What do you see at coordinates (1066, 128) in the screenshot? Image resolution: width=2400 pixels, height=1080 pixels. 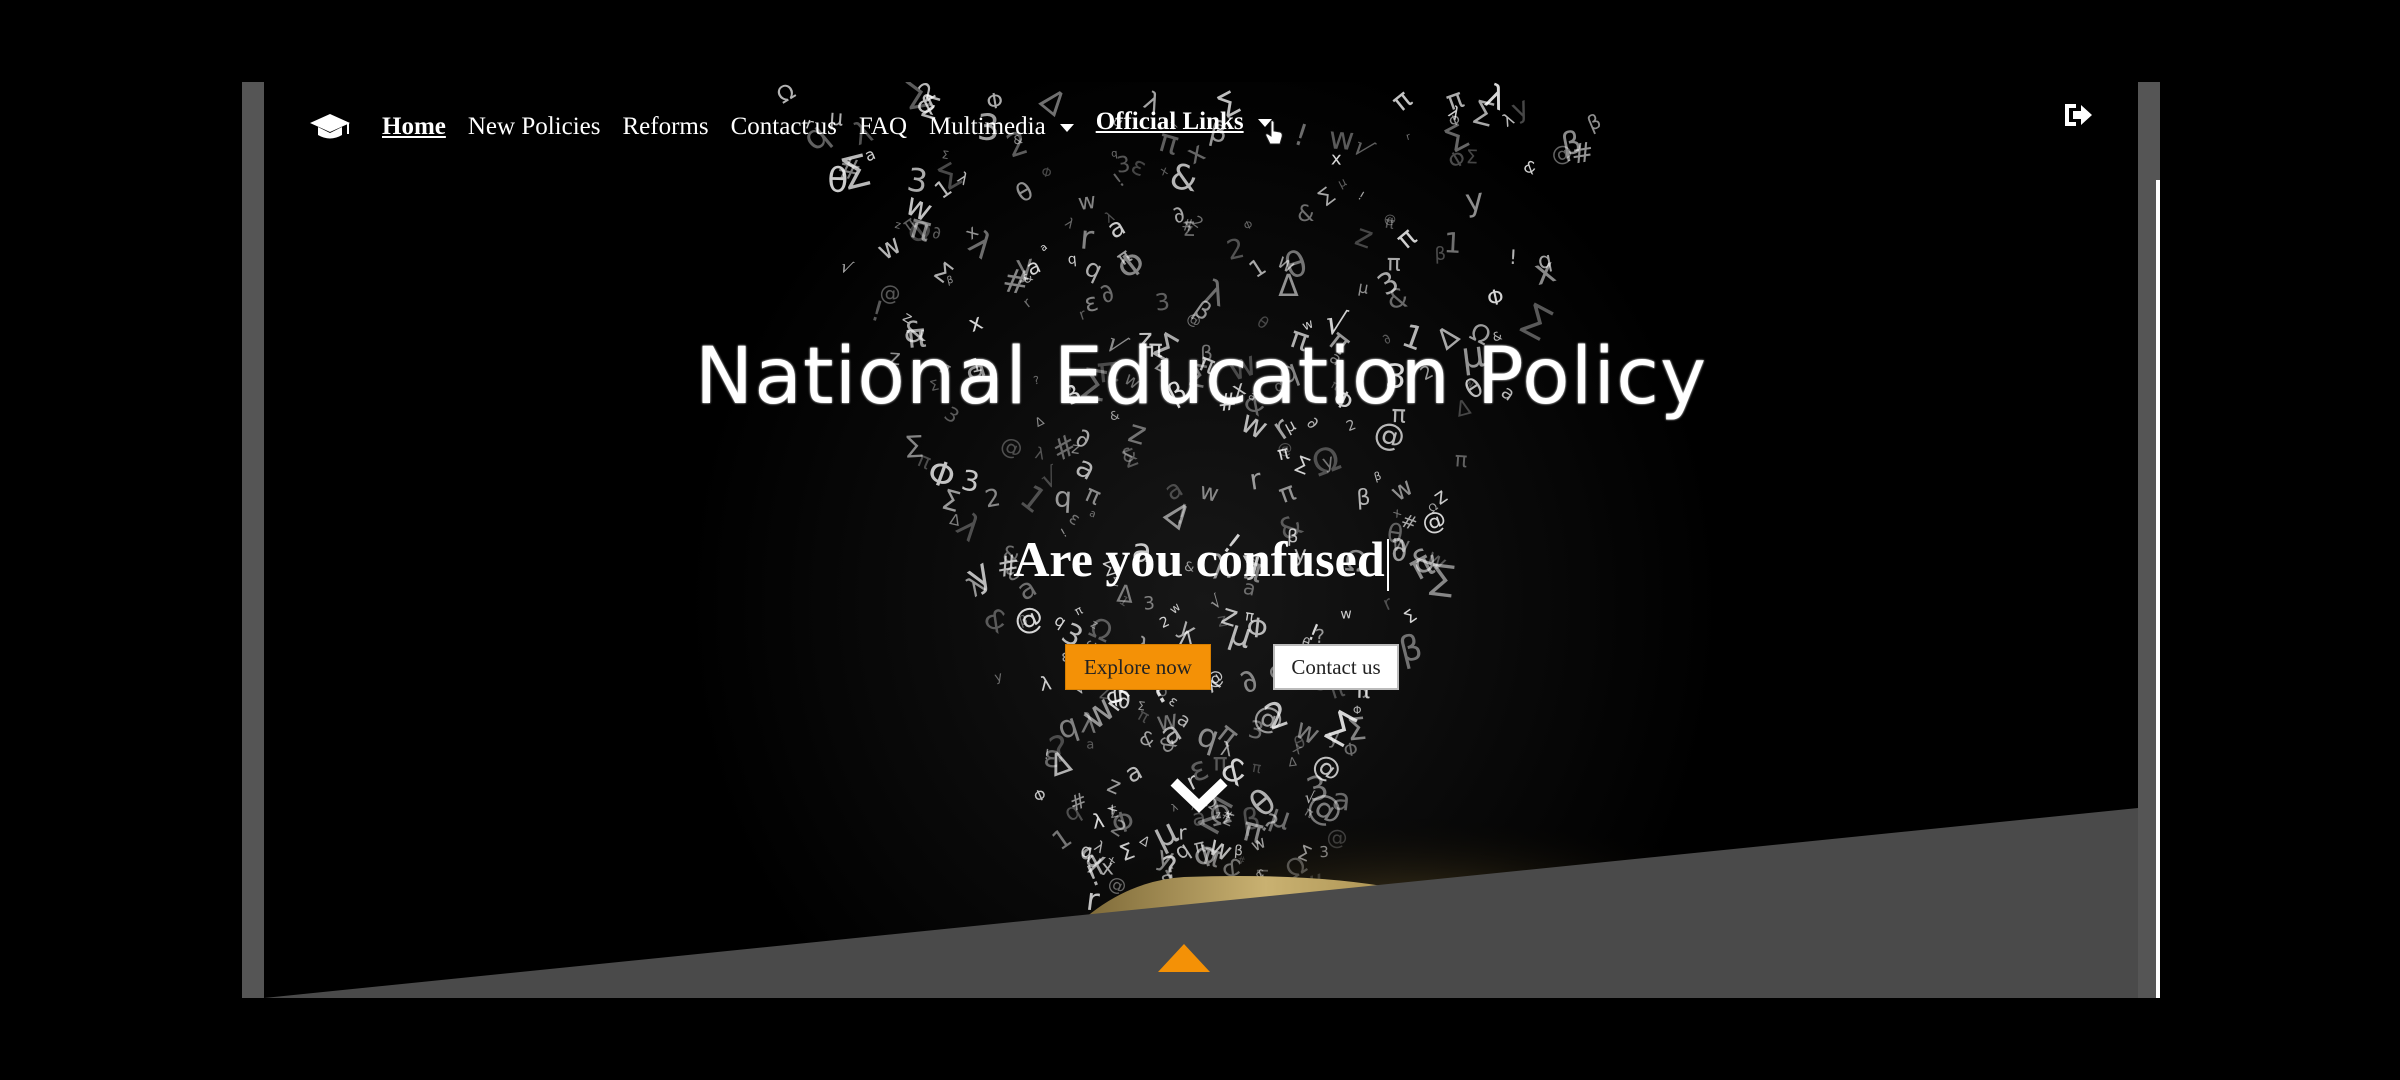 I see `caret-down-icon` at bounding box center [1066, 128].